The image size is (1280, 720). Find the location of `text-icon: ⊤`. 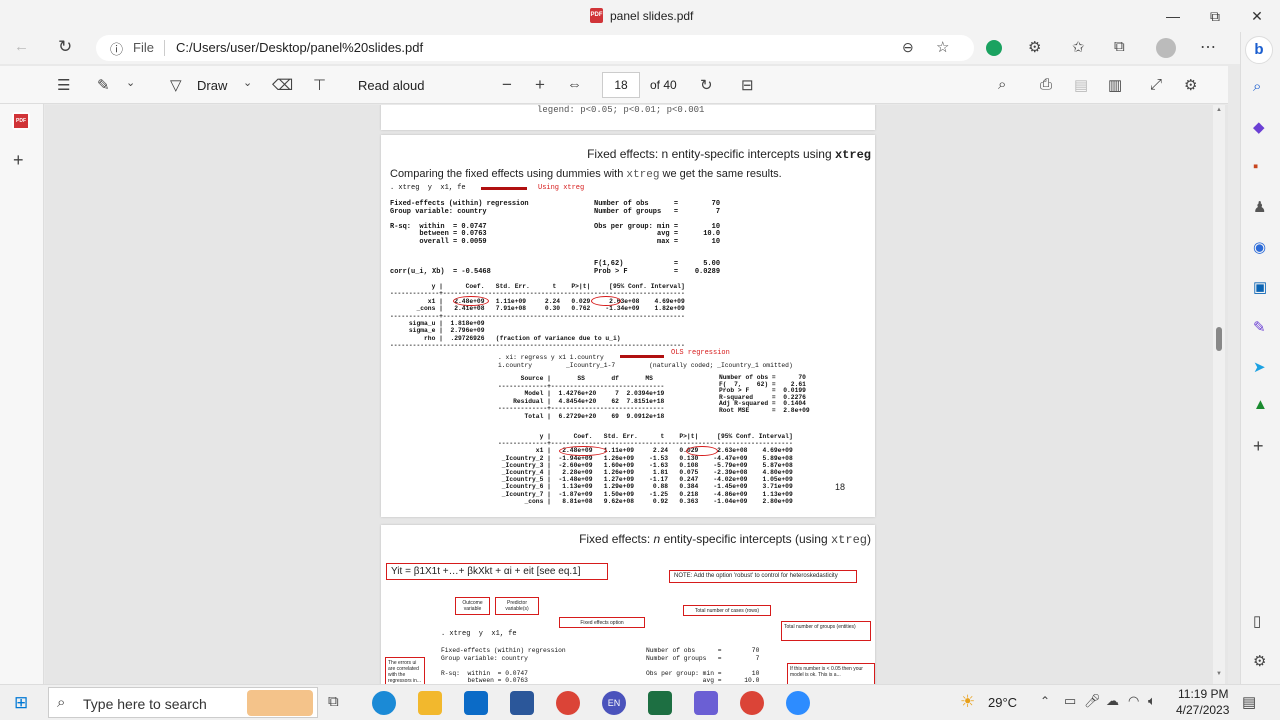

text-icon: ⊤ is located at coordinates (319, 85).